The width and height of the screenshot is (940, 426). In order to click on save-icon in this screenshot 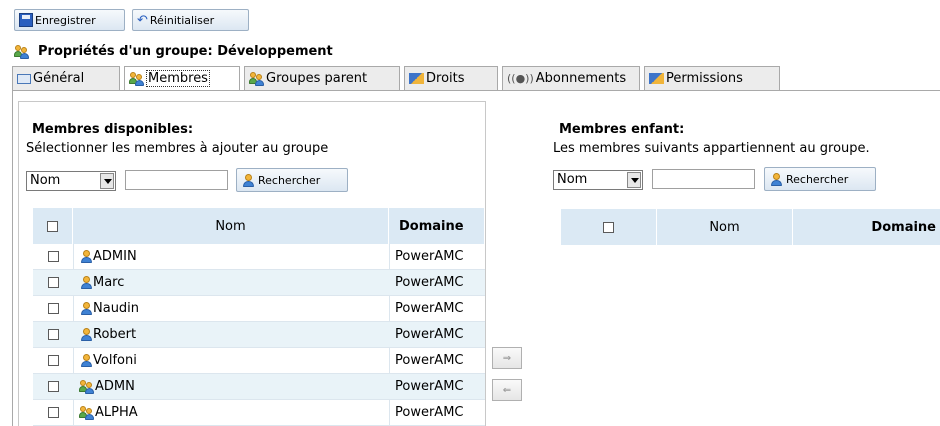, I will do `click(26, 20)`.